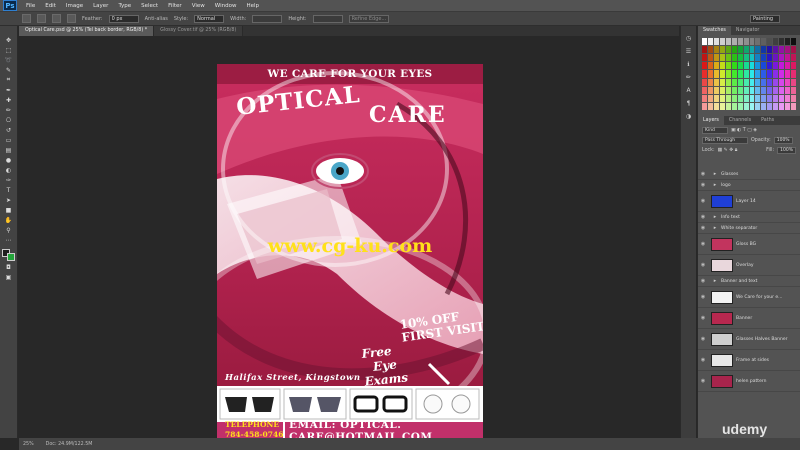 The width and height of the screenshot is (800, 450). Describe the element at coordinates (749, 318) in the screenshot. I see `layer-row: ◉ Banner` at that location.